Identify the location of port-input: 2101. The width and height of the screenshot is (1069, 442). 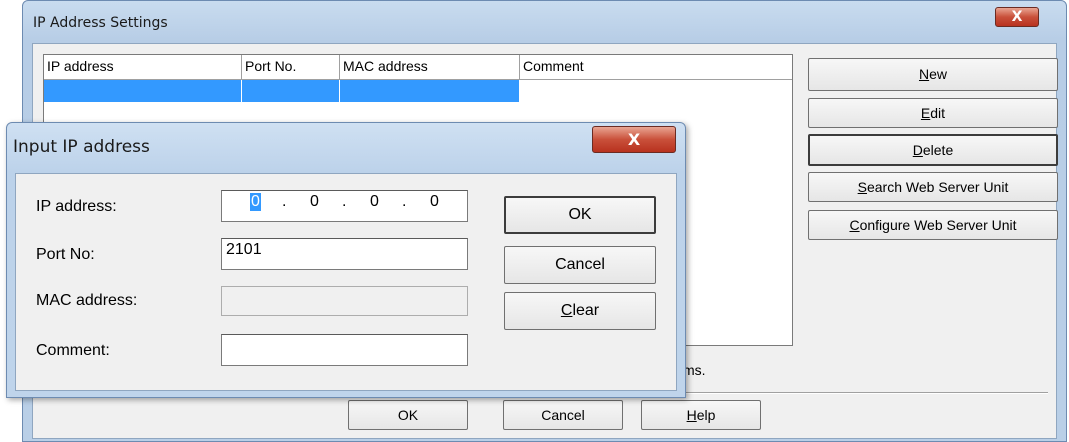
(344, 254).